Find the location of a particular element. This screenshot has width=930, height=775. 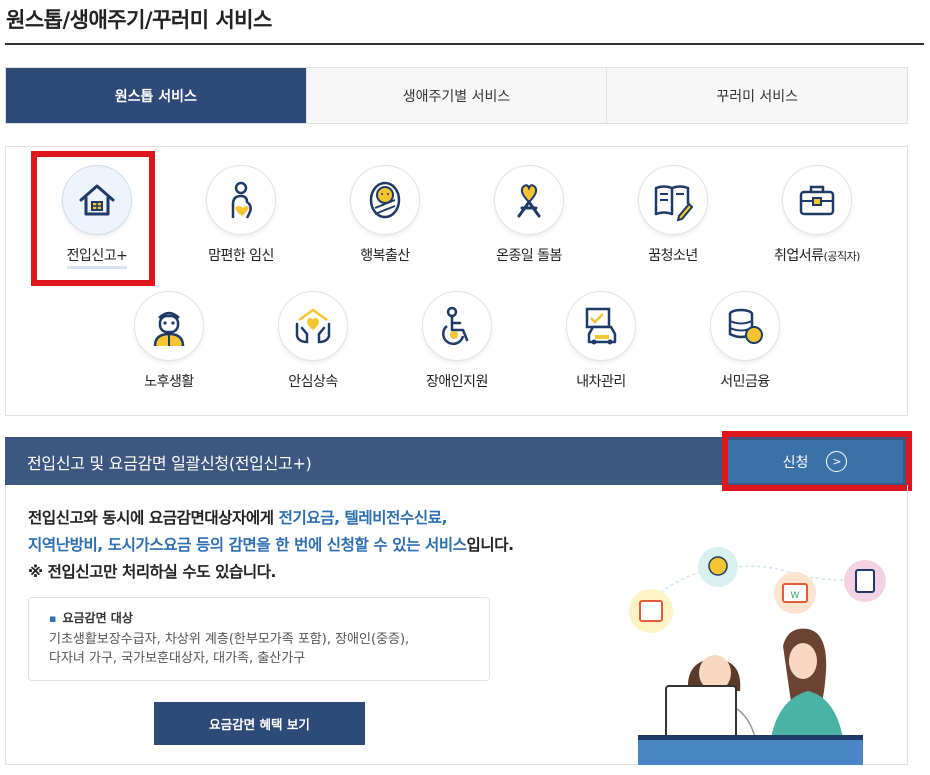

target-title: 요금감면 대상 is located at coordinates (259, 617).